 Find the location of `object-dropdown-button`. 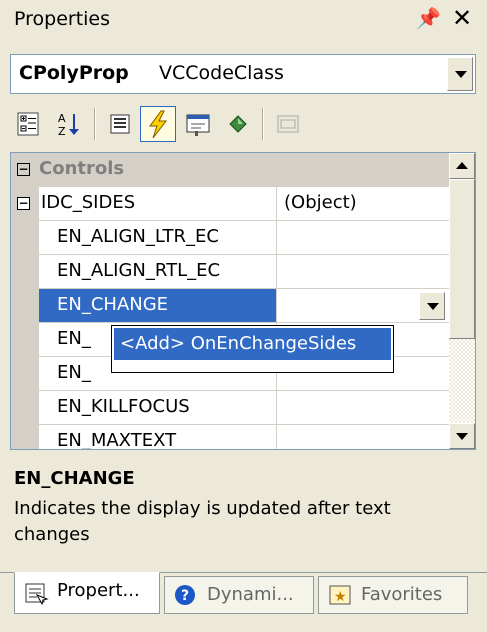

object-dropdown-button is located at coordinates (460, 74).